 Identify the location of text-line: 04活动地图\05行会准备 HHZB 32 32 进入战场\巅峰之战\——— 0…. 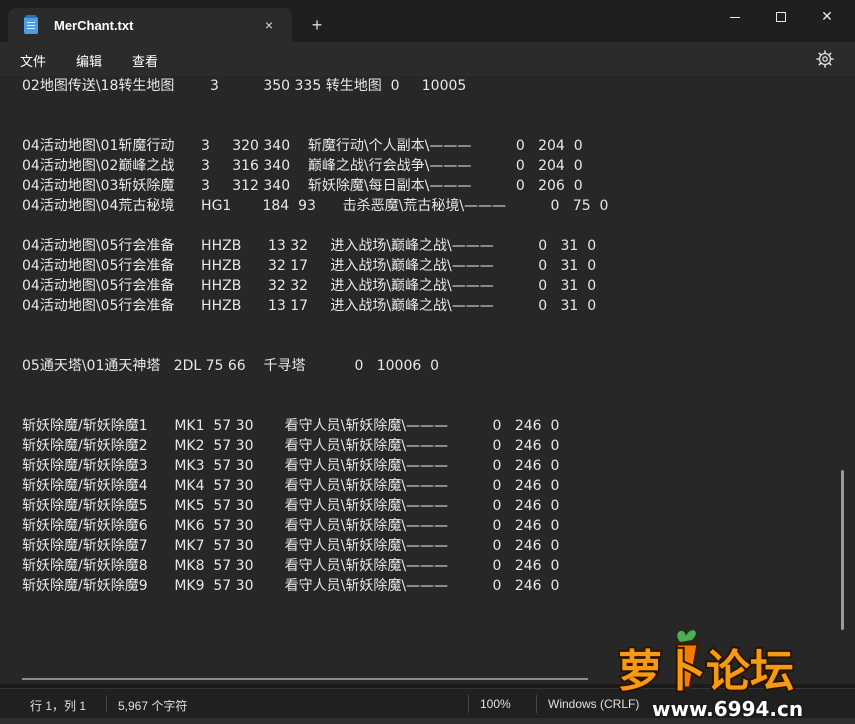
(309, 286).